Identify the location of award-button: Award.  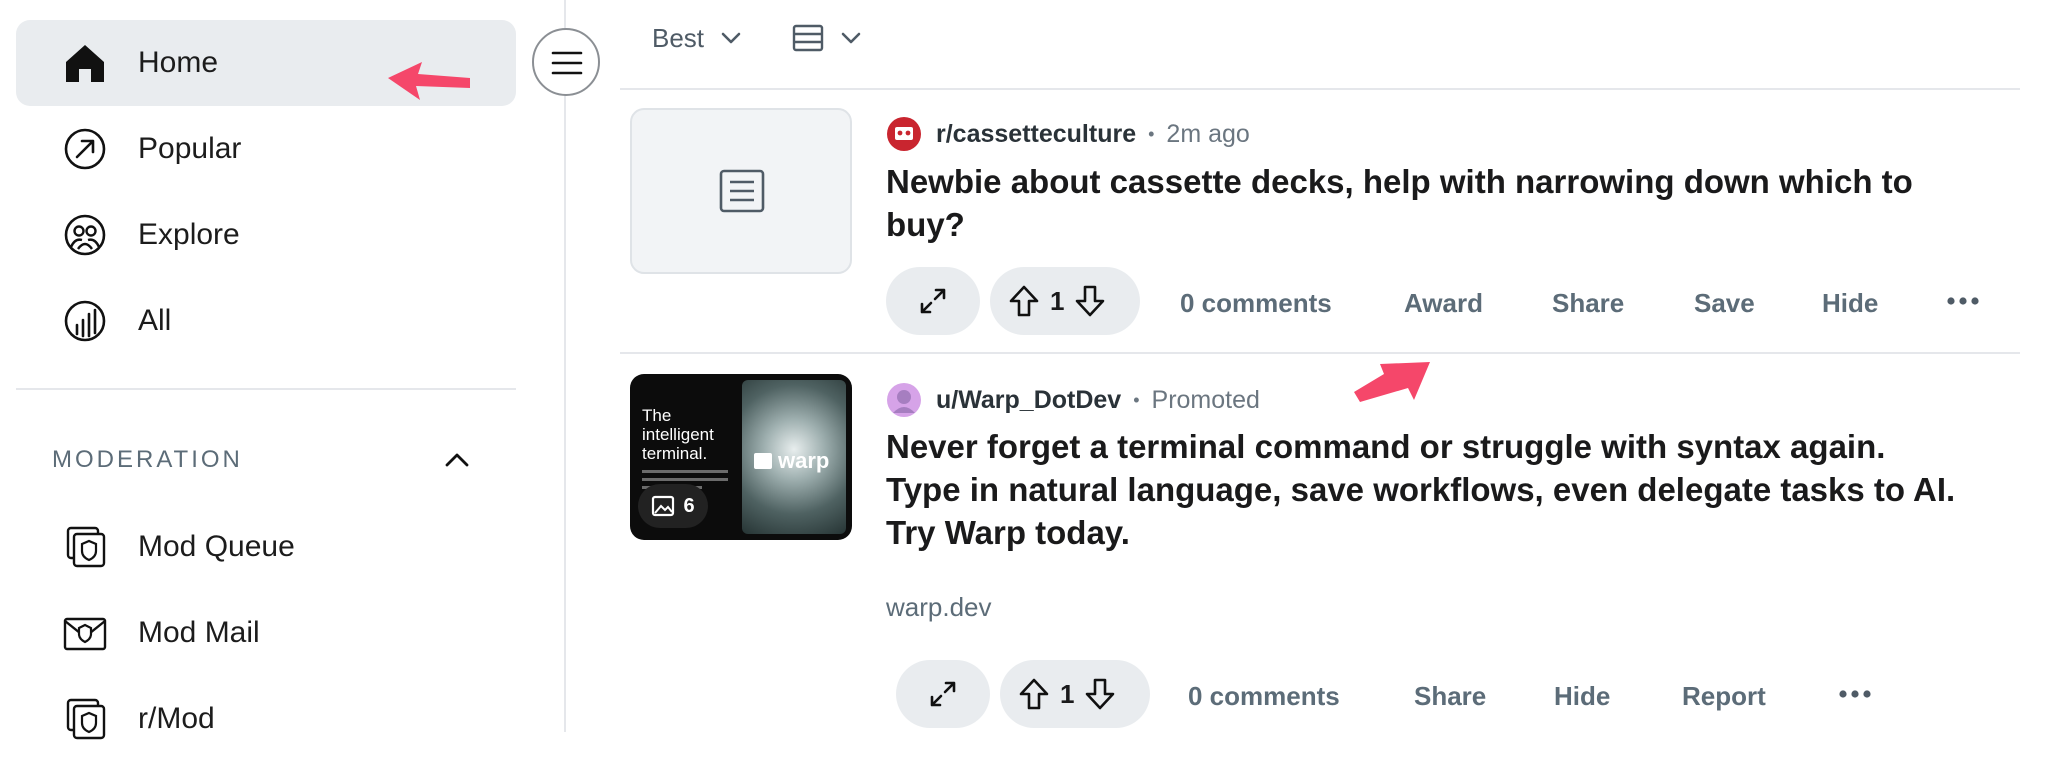
(1443, 303).